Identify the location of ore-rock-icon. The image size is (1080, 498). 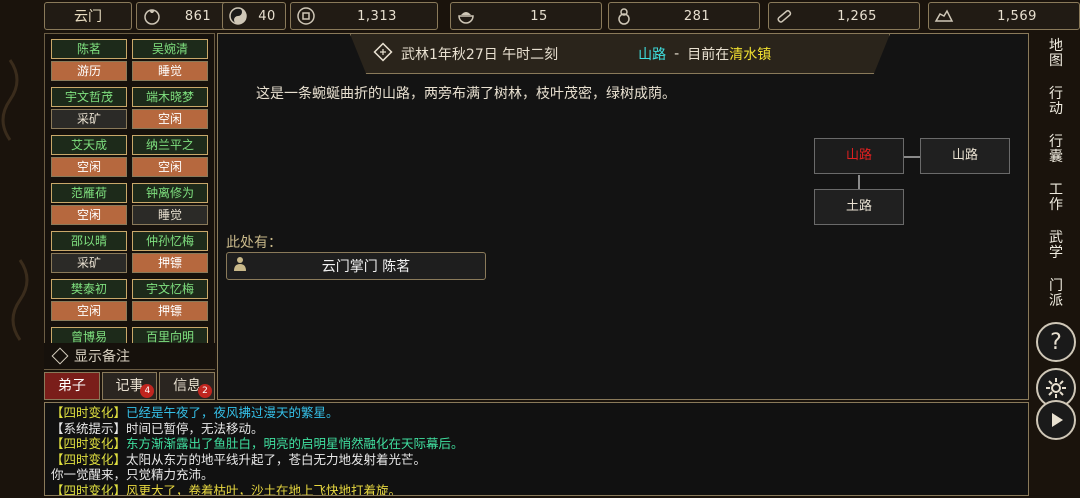
(944, 16).